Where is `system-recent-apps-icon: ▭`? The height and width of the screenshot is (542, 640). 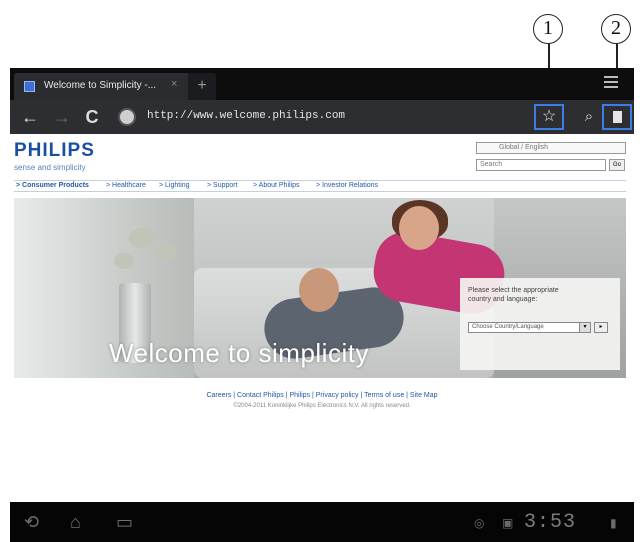 system-recent-apps-icon: ▭ is located at coordinates (124, 522).